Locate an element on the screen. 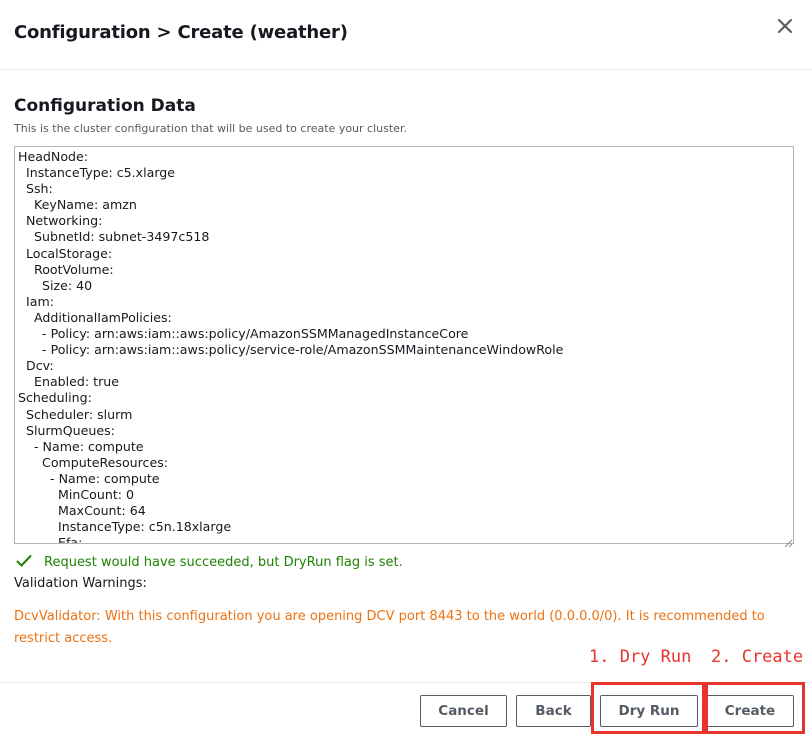 The width and height of the screenshot is (812, 737). resize-handle-icon is located at coordinates (788, 540).